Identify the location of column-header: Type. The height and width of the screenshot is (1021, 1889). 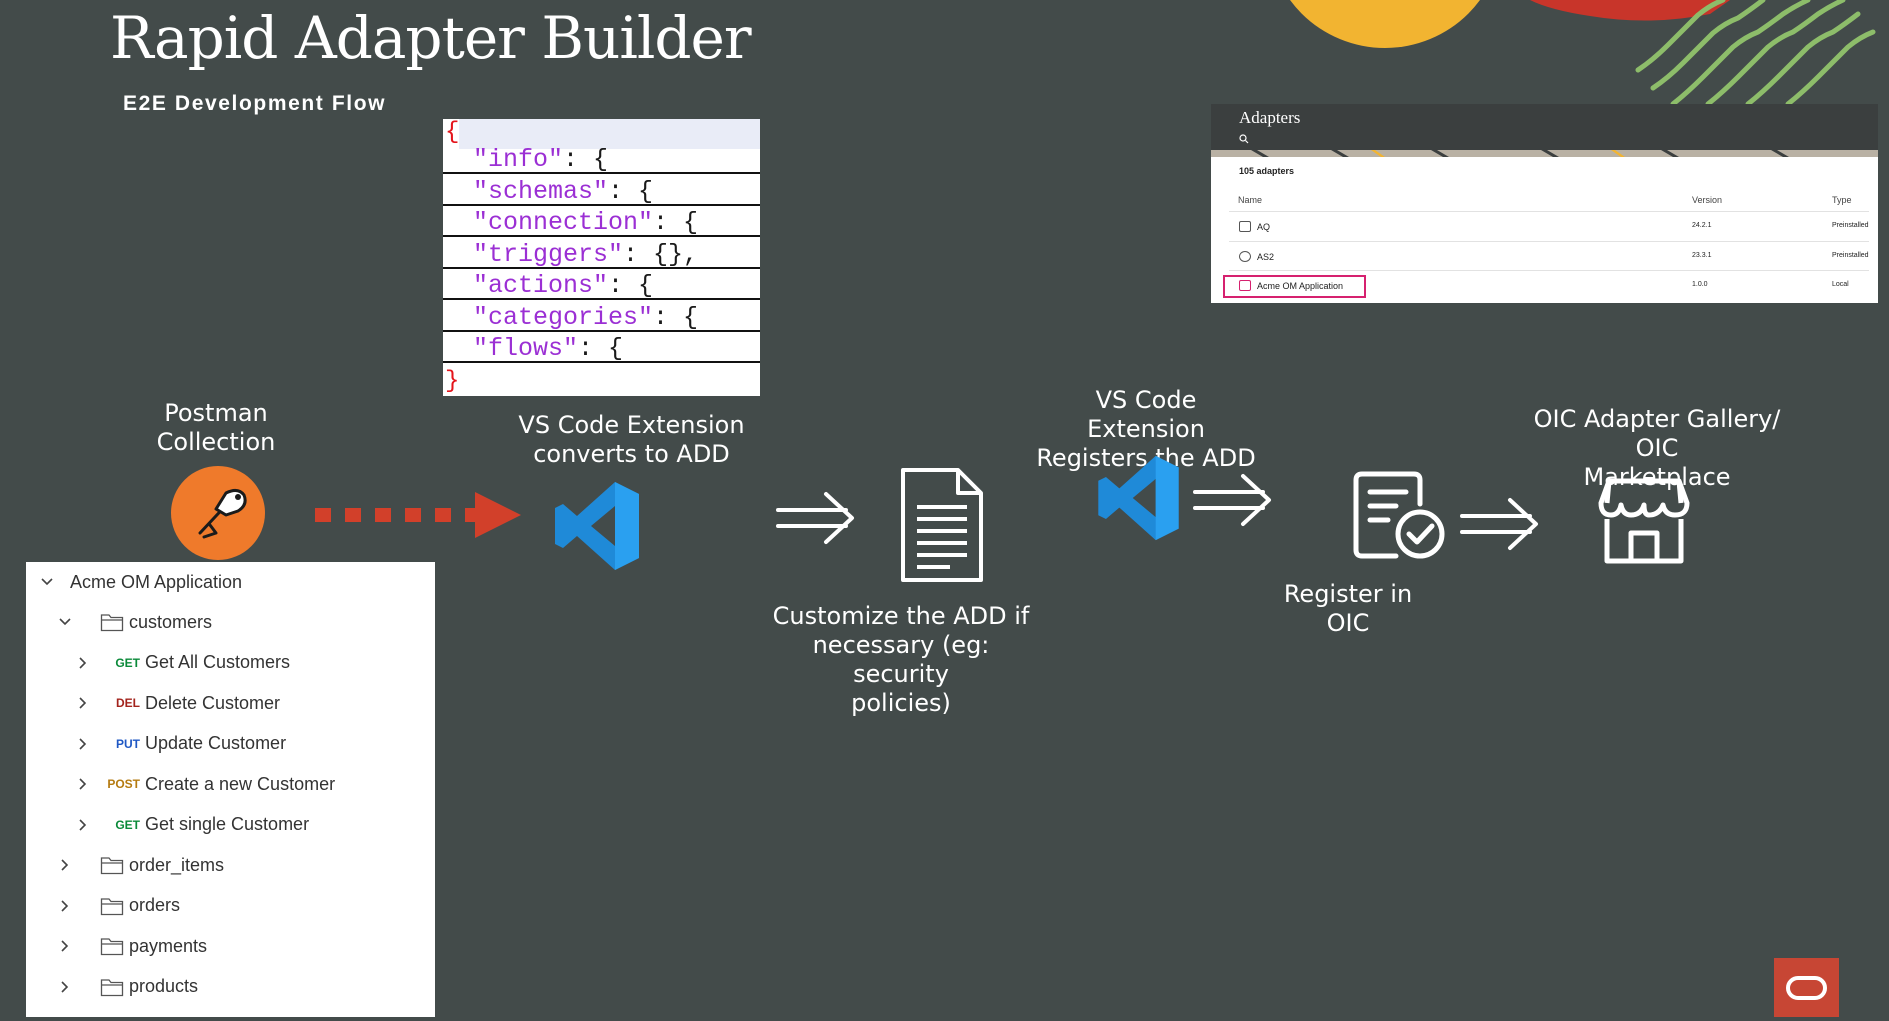
(1842, 200).